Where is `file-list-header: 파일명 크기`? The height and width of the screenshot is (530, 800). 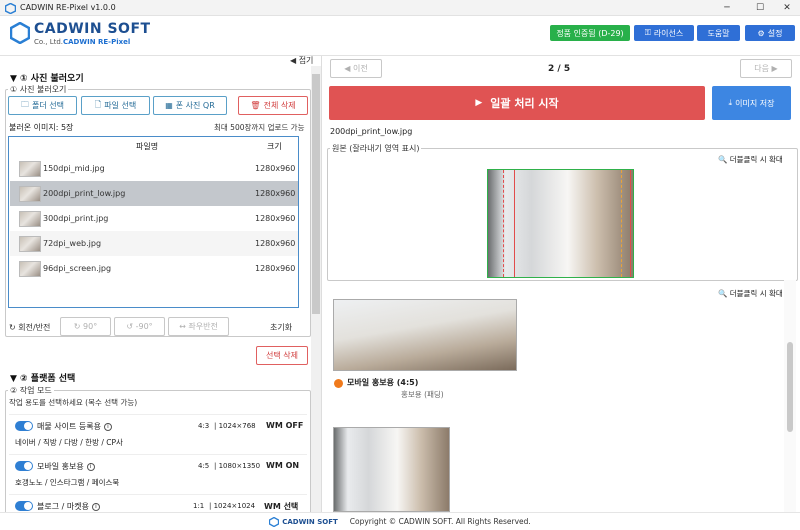
file-list-header: 파일명 크기 is located at coordinates (153, 145).